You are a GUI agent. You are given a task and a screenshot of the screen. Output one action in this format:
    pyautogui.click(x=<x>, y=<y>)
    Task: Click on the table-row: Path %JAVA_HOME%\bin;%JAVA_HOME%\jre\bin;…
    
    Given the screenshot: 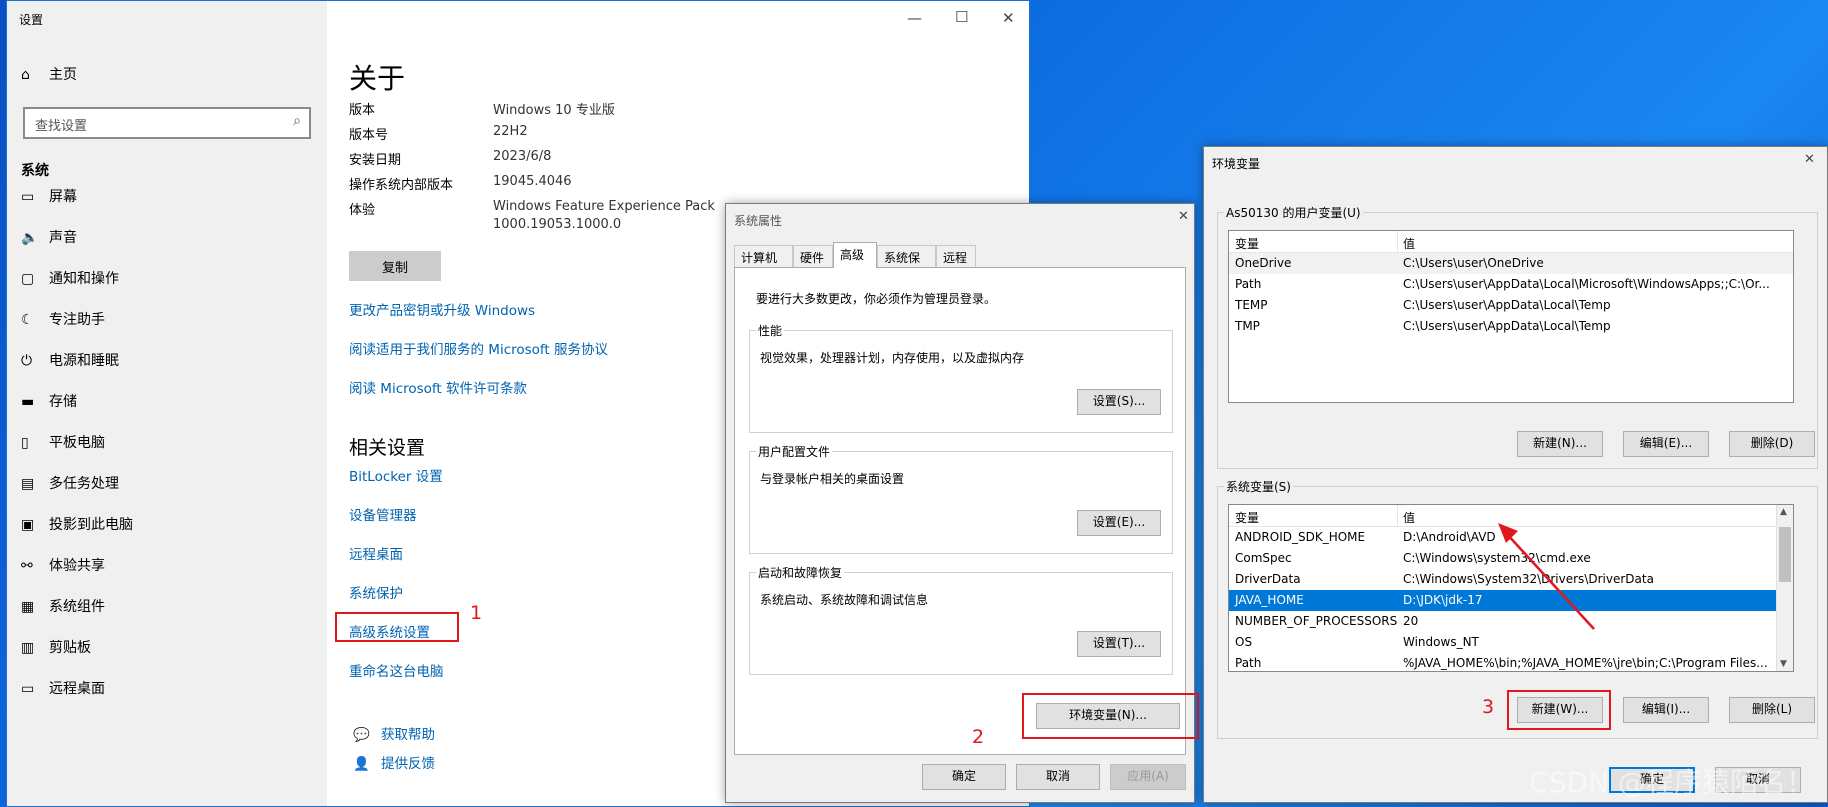 What is the action you would take?
    pyautogui.click(x=1511, y=662)
    